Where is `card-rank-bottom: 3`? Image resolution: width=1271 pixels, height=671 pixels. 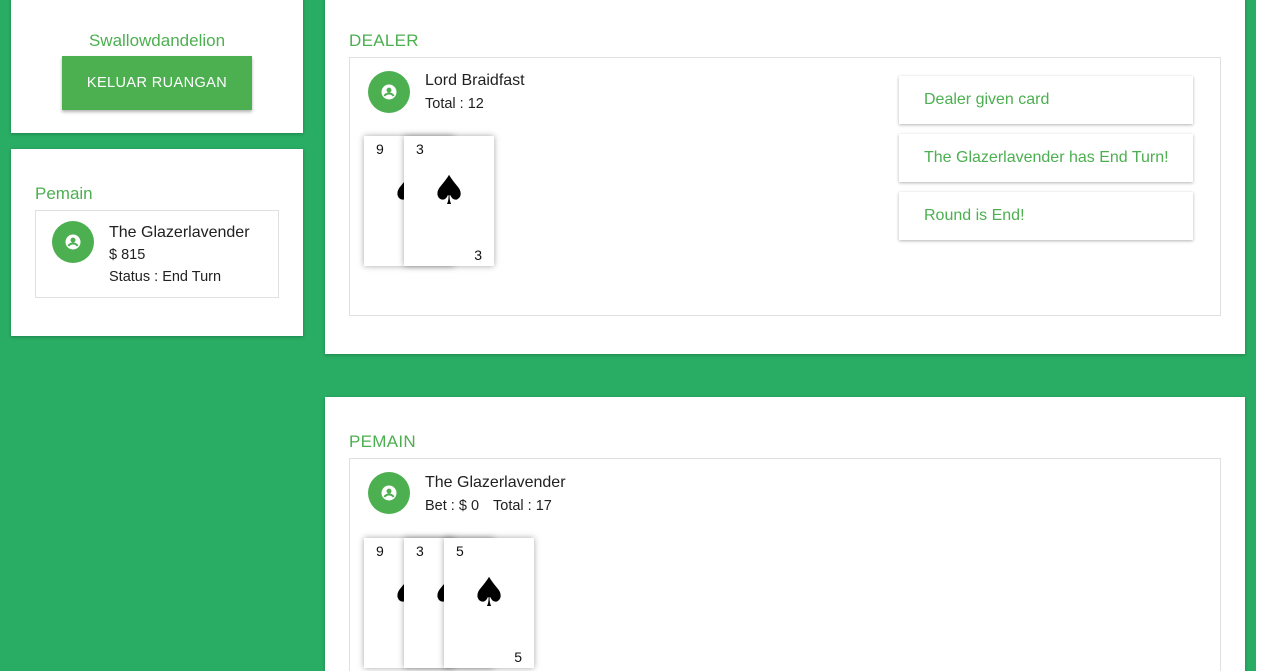 card-rank-bottom: 3 is located at coordinates (478, 255).